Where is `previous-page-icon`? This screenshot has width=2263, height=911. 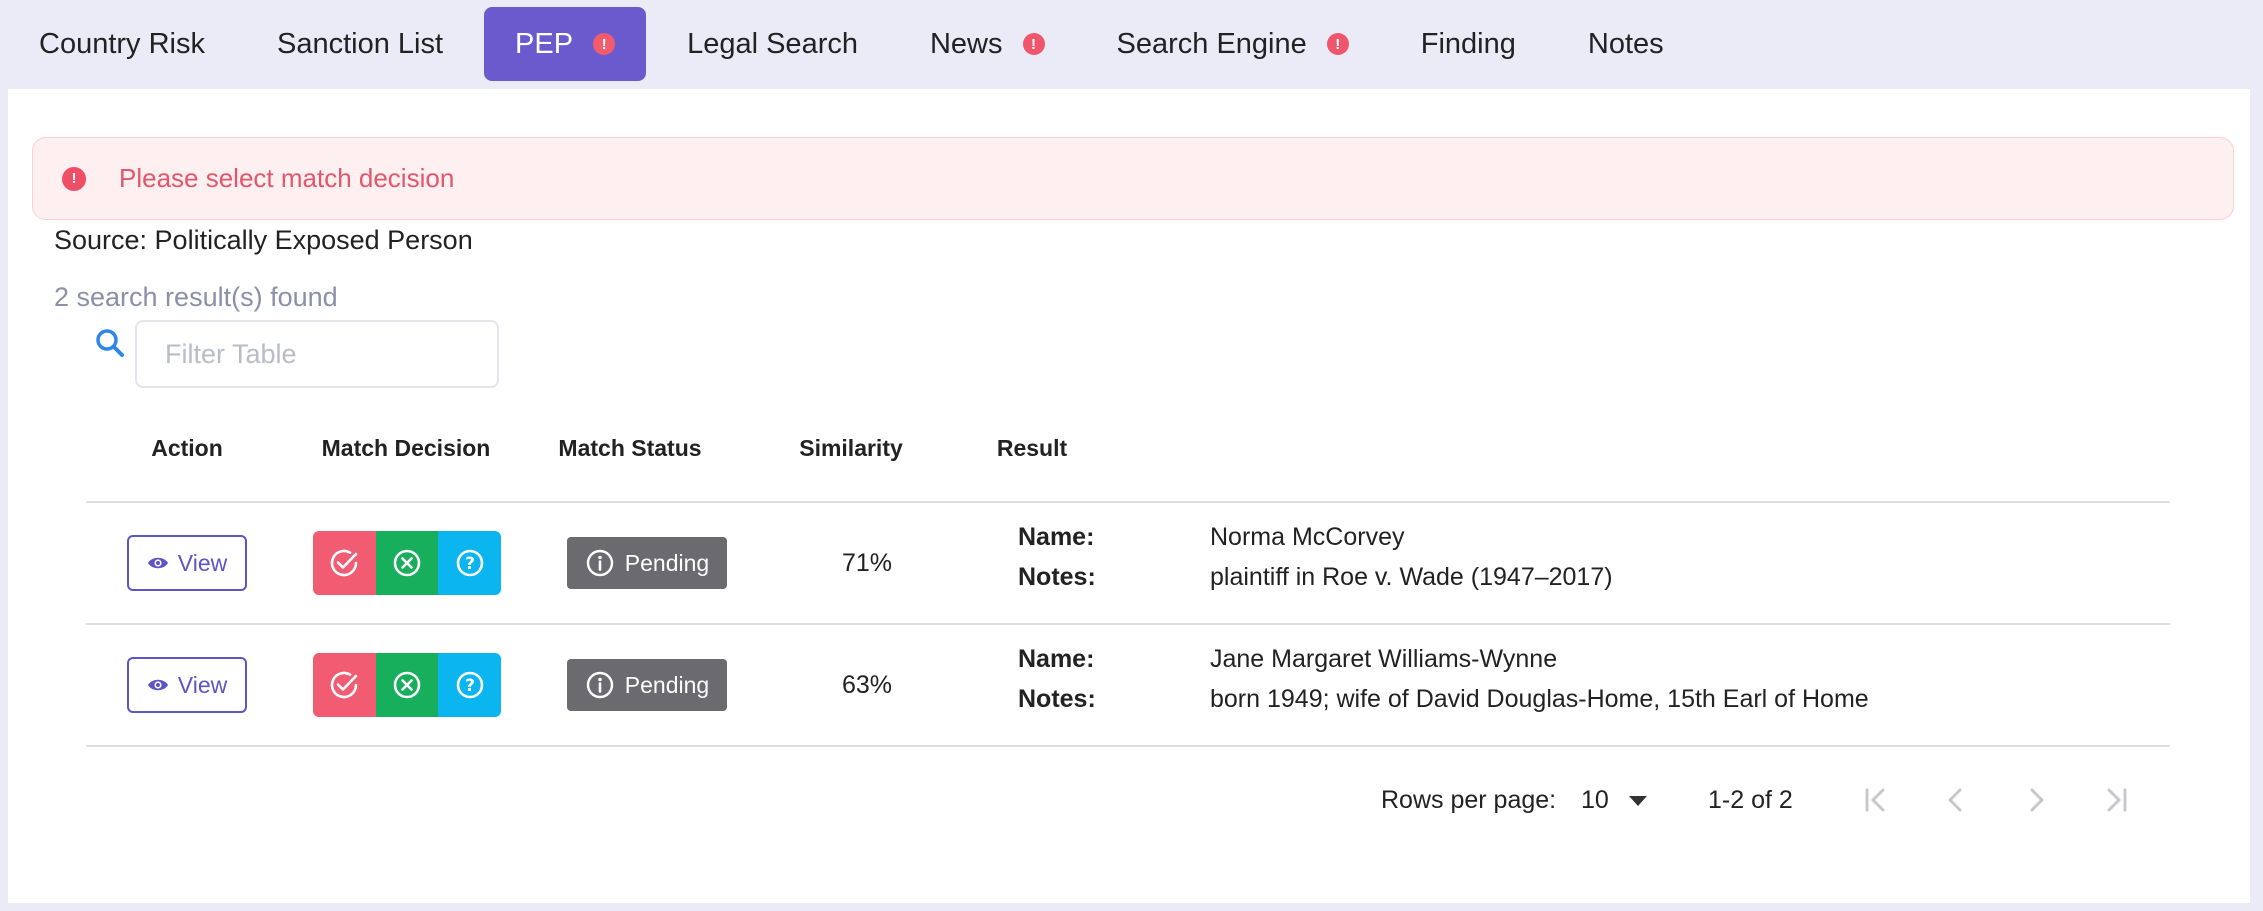 previous-page-icon is located at coordinates (1956, 800).